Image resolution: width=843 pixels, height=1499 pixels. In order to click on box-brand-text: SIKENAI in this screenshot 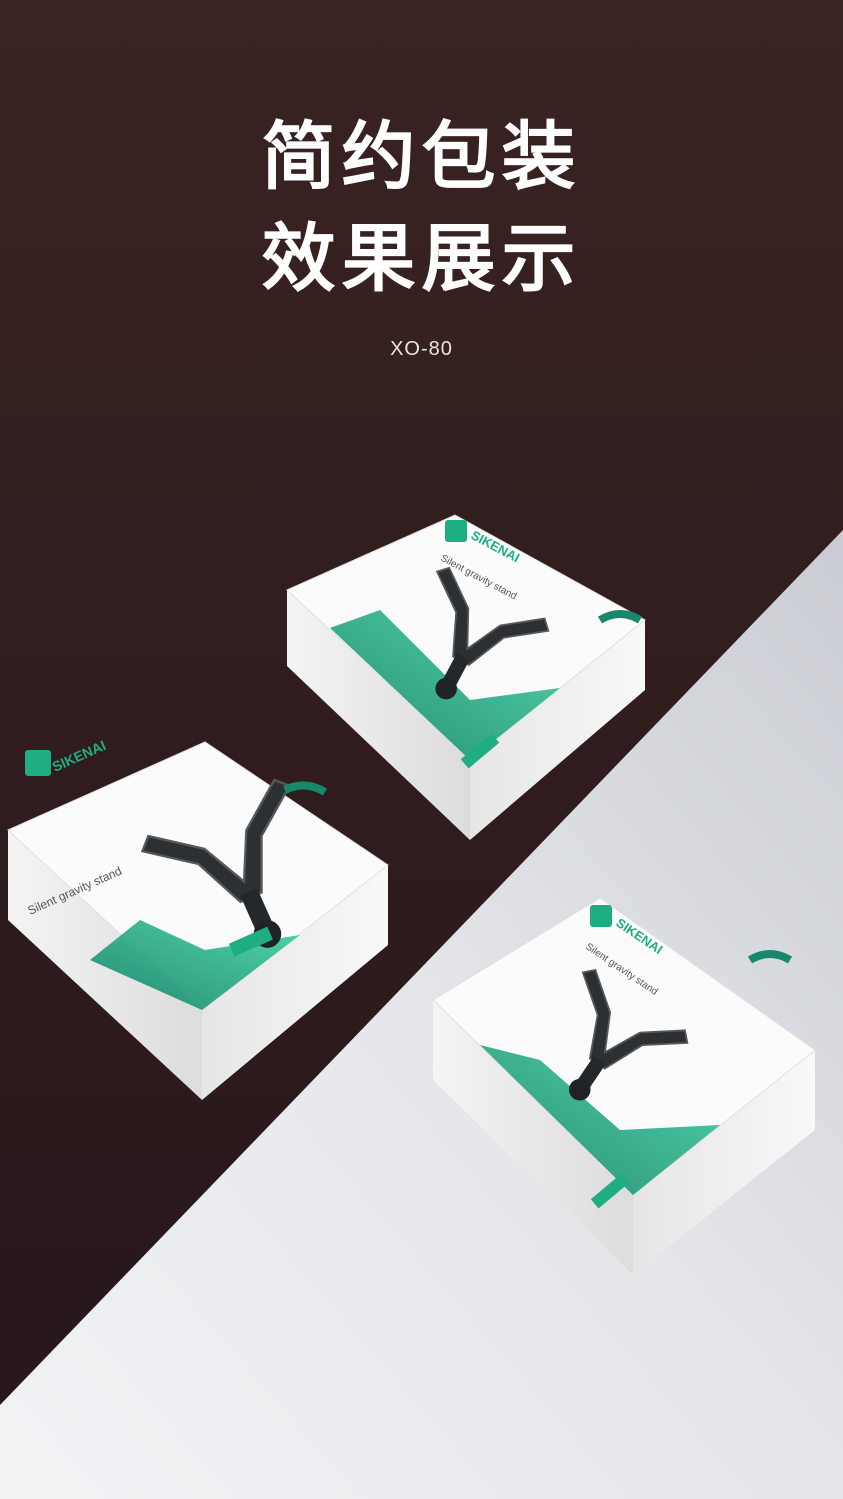, I will do `click(79, 756)`.